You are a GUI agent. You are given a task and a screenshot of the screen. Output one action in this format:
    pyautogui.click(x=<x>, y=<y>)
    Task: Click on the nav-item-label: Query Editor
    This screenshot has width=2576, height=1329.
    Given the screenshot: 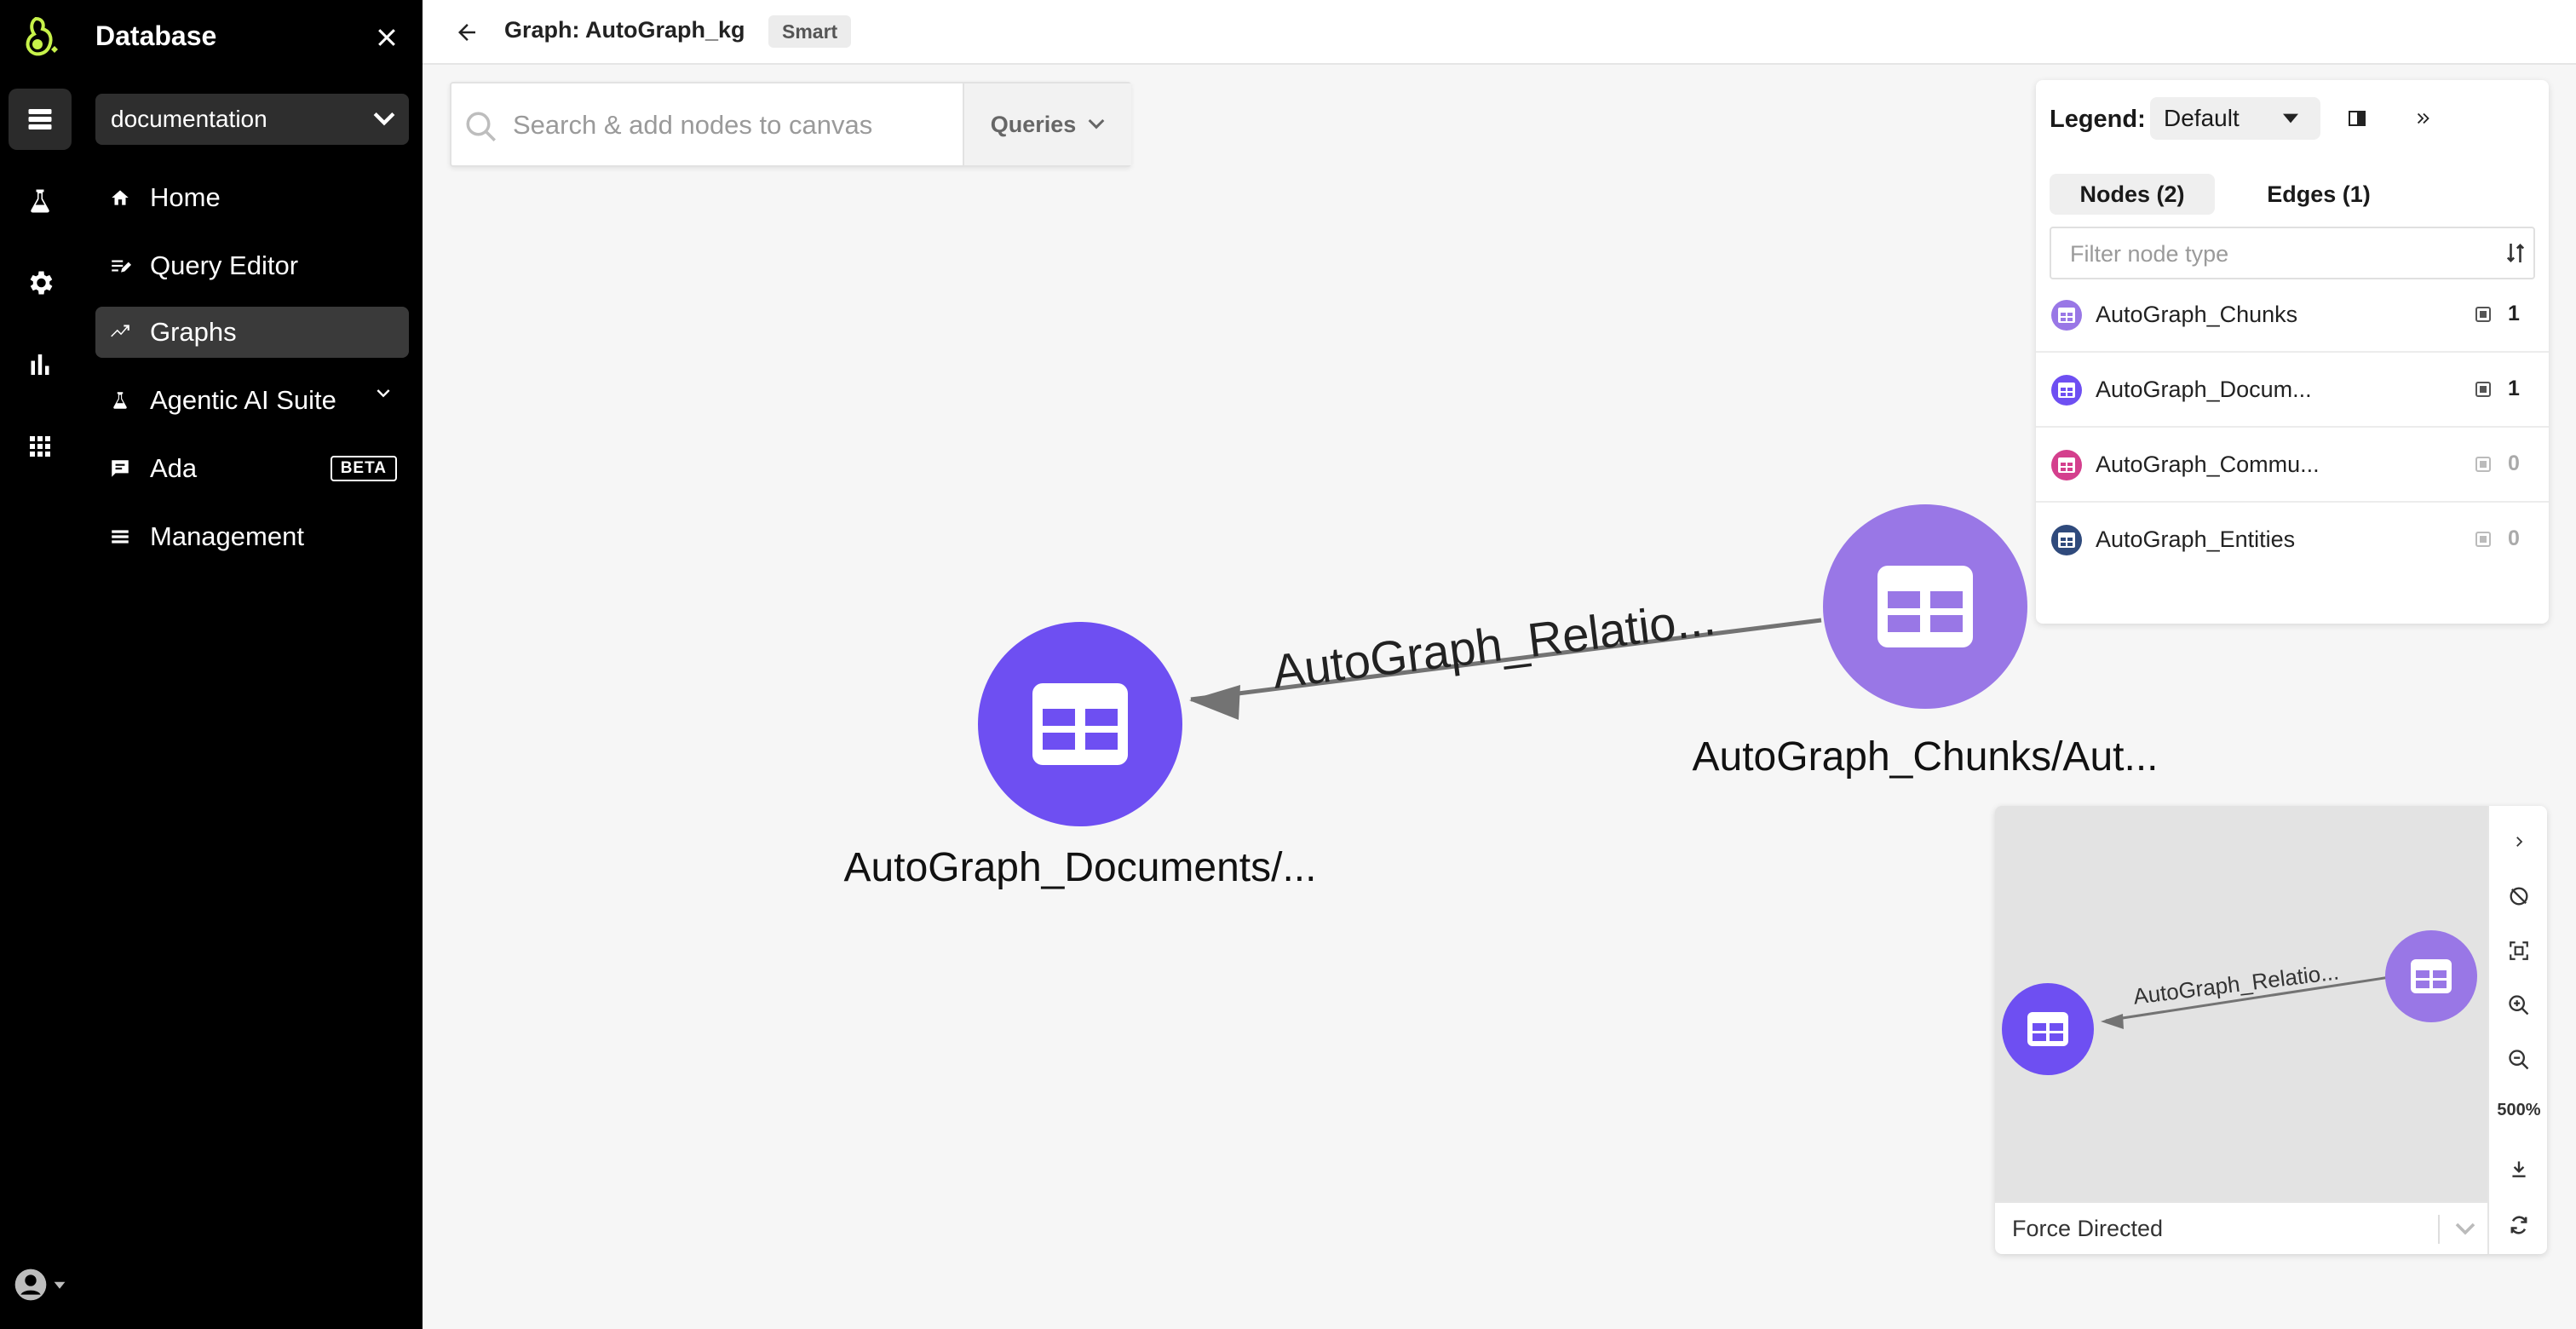 What is the action you would take?
    pyautogui.click(x=224, y=265)
    